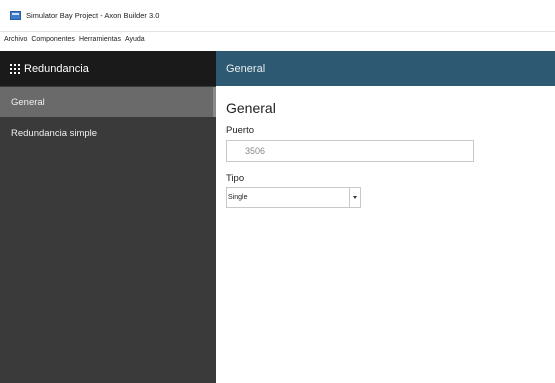 This screenshot has height=383, width=555. What do you see at coordinates (55, 39) in the screenshot?
I see `menu-componentes: Componentes` at bounding box center [55, 39].